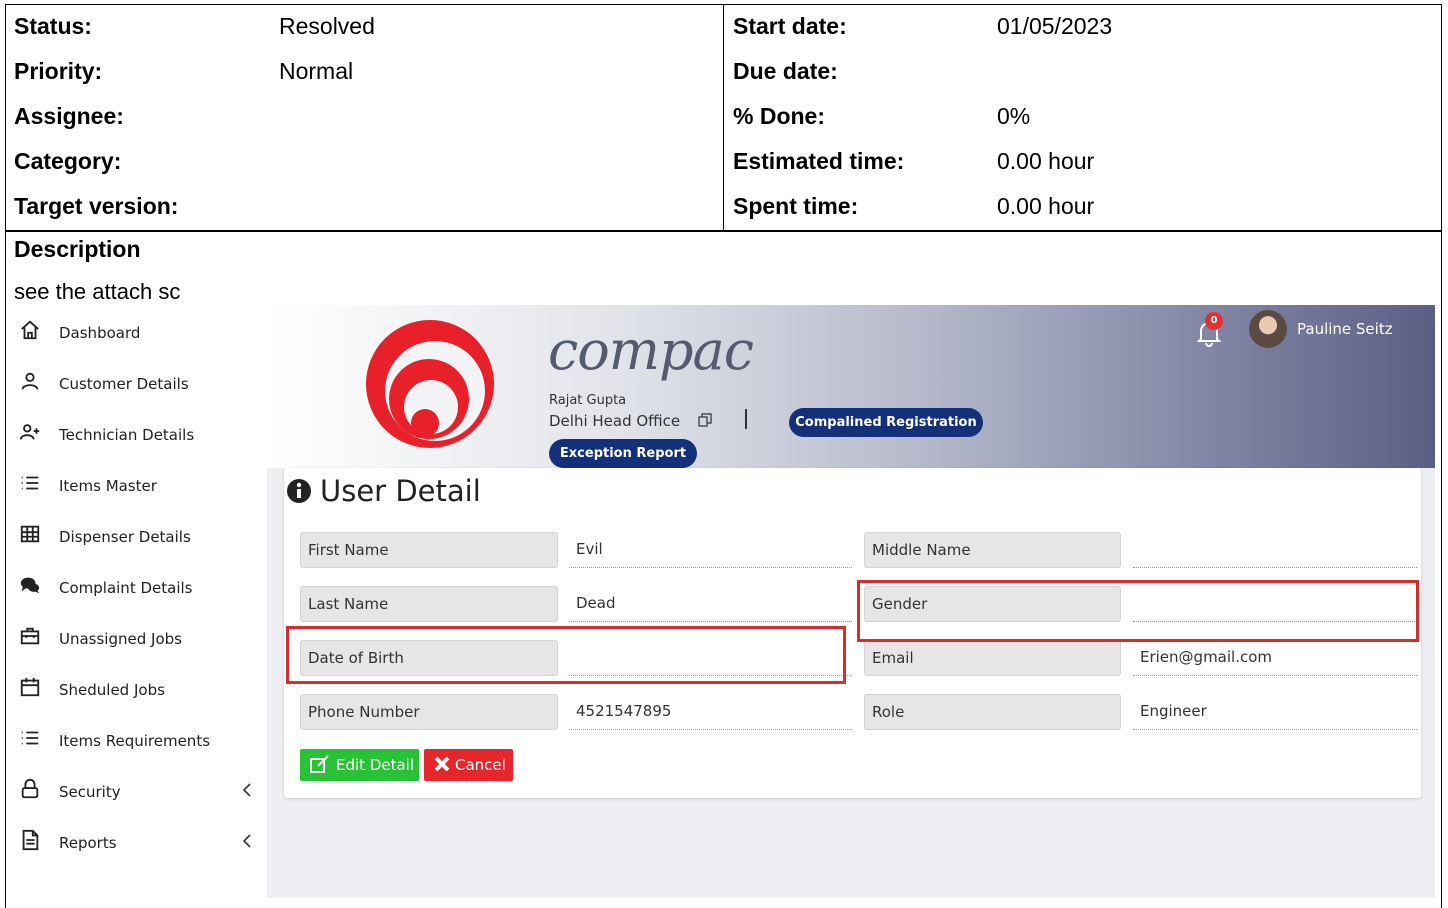 This screenshot has width=1448, height=908. Describe the element at coordinates (430, 384) in the screenshot. I see `compac-logo-icon` at that location.